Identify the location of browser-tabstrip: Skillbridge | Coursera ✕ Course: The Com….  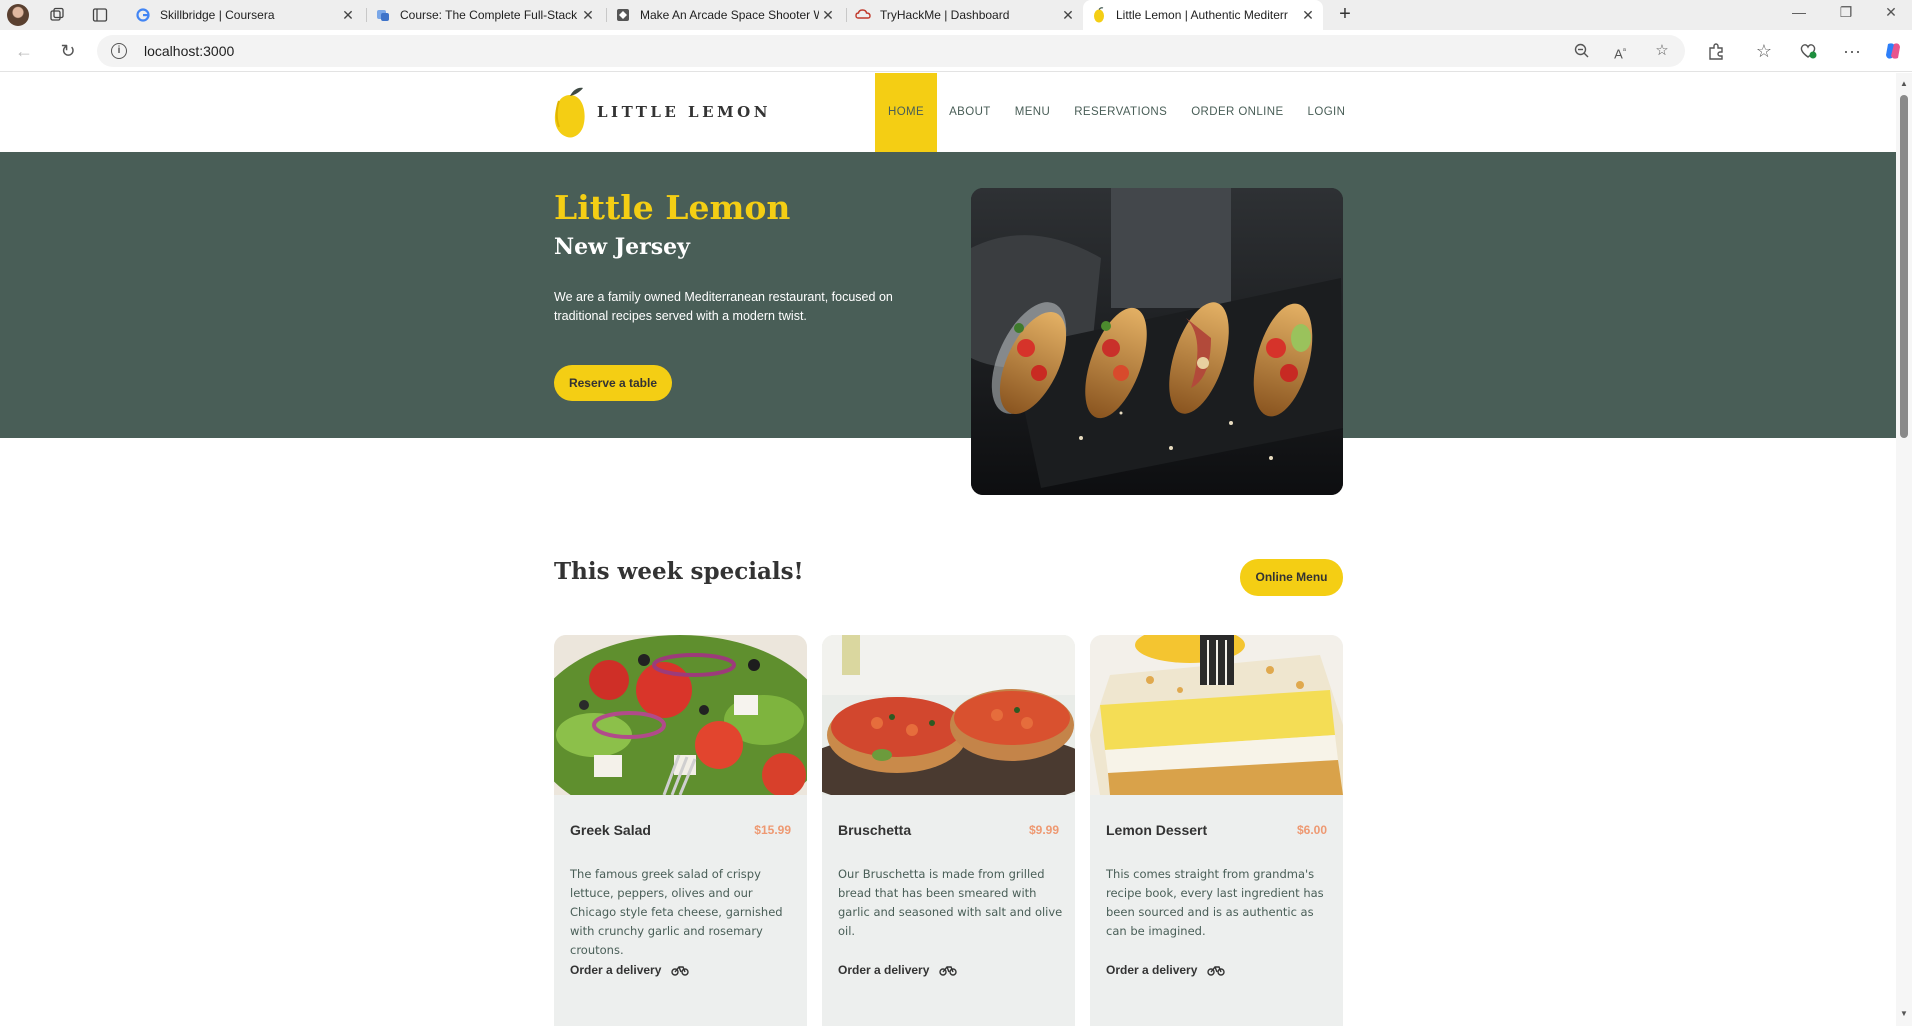
(956, 15).